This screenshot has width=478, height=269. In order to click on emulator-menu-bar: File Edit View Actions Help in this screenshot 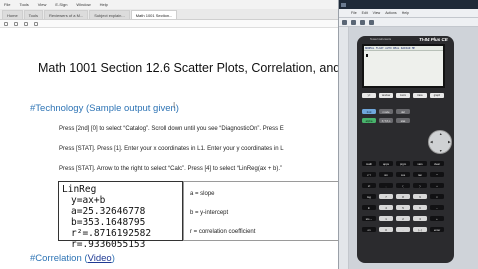, I will do `click(408, 13)`.